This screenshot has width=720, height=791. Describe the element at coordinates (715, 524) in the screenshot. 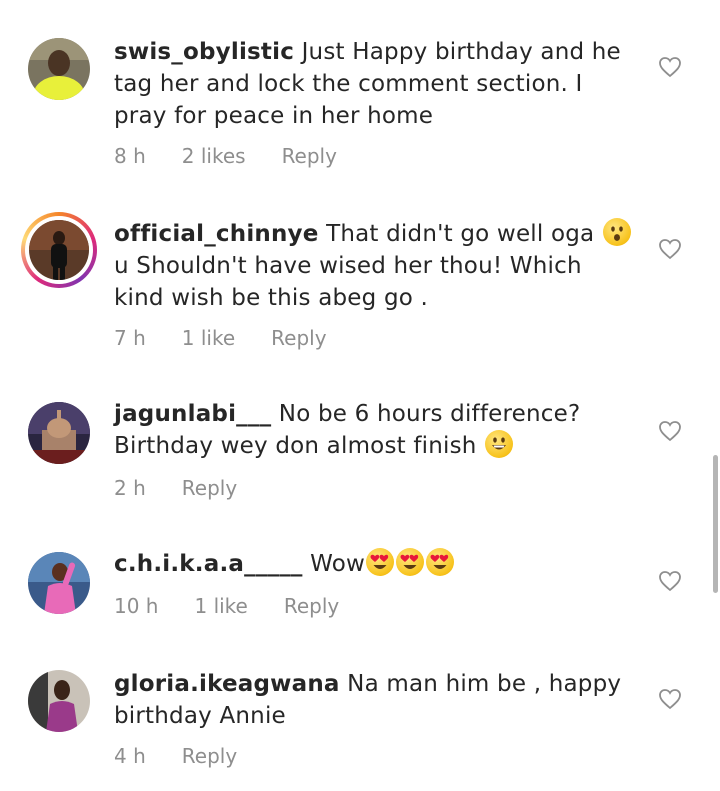

I see `scrollbar` at that location.